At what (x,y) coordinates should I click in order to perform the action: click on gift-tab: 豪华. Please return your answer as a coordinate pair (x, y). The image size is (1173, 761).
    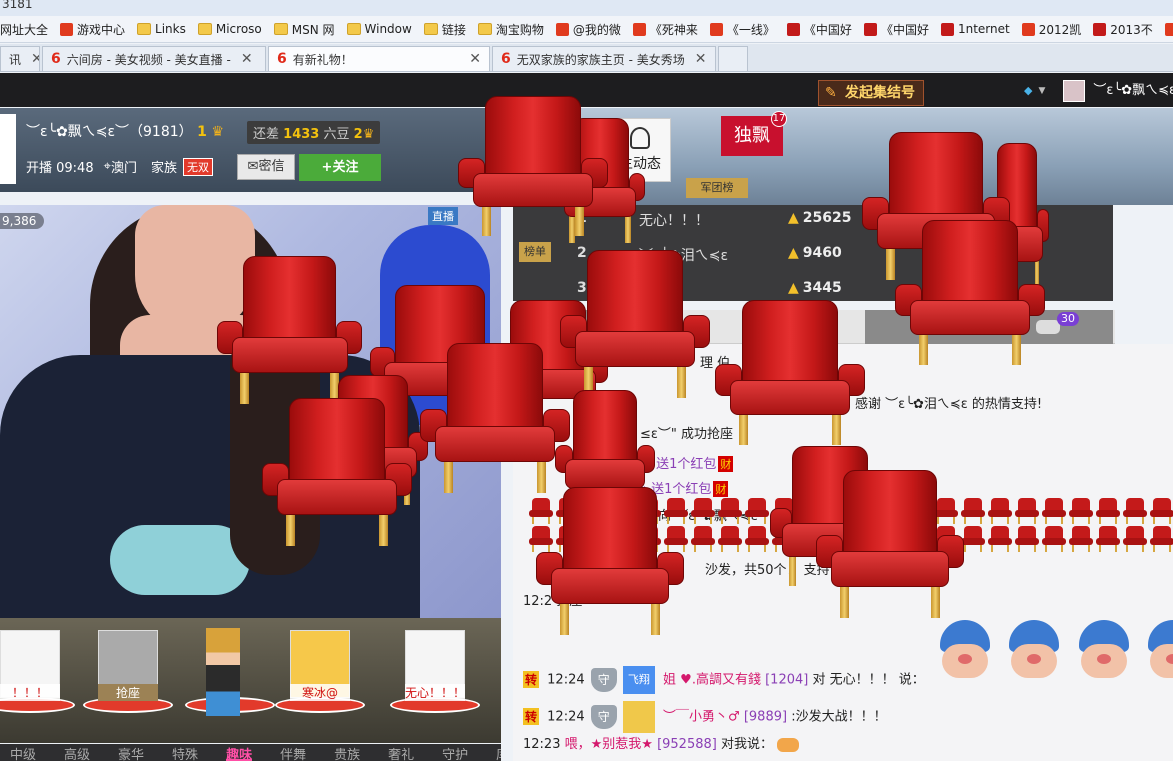
    Looking at the image, I should click on (131, 752).